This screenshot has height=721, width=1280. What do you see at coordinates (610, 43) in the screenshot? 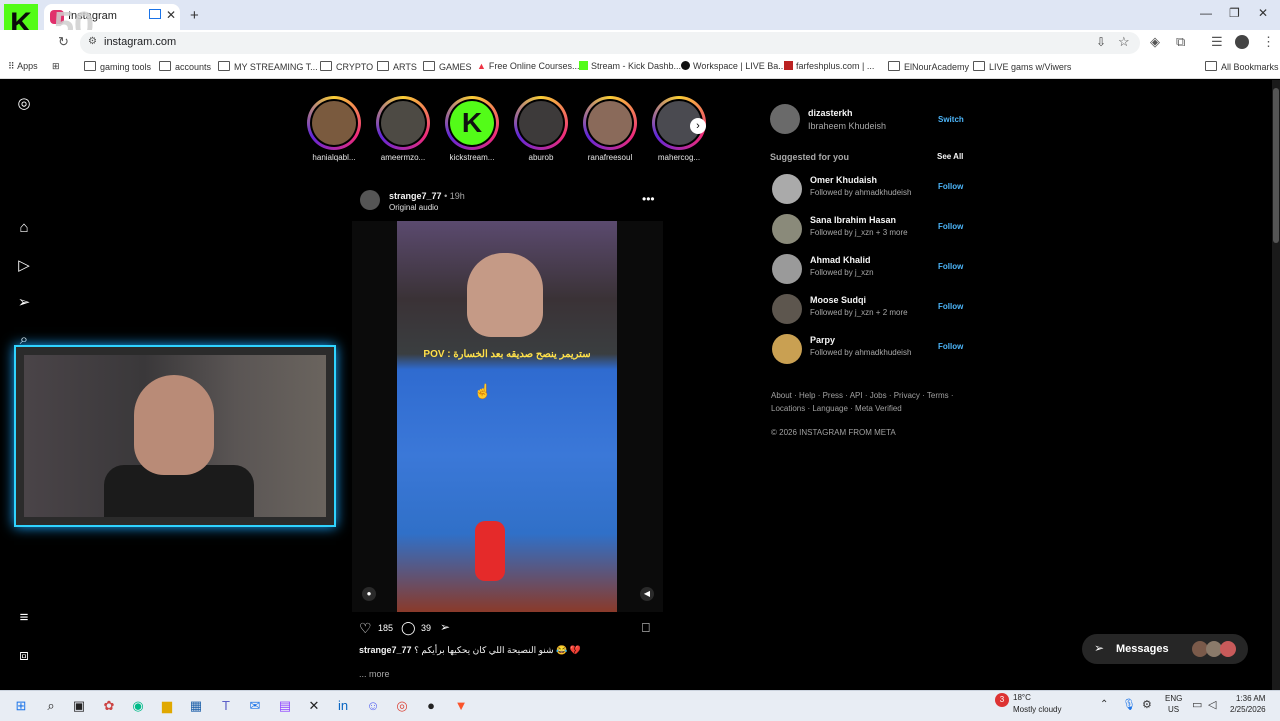
I see `address-bar: ⚙ instagram.com ⇩ ☆` at bounding box center [610, 43].